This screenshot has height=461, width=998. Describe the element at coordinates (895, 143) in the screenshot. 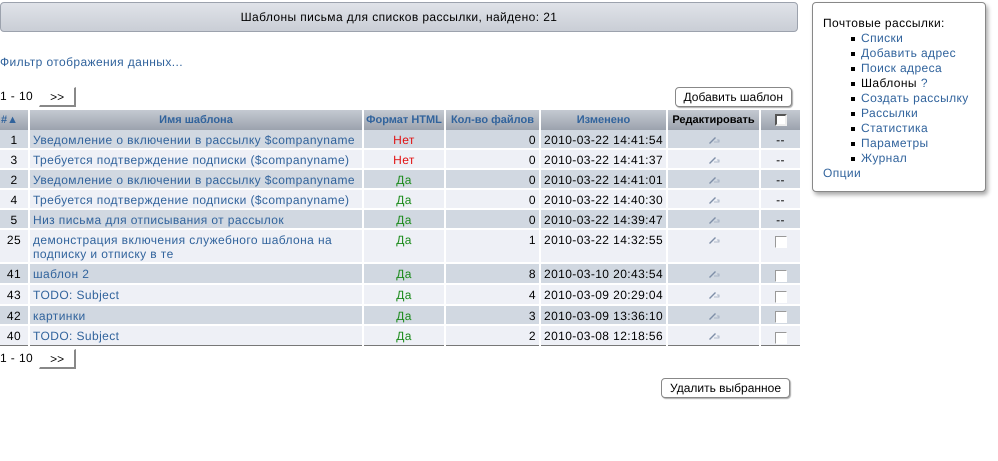

I see `sidebar-item: Параметры` at that location.